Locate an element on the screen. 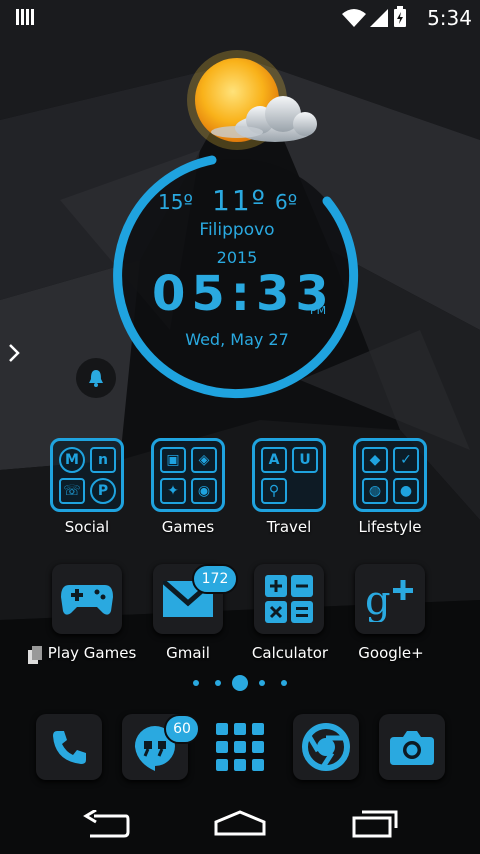 The height and width of the screenshot is (854, 480). app-drawer-button is located at coordinates (240, 747).